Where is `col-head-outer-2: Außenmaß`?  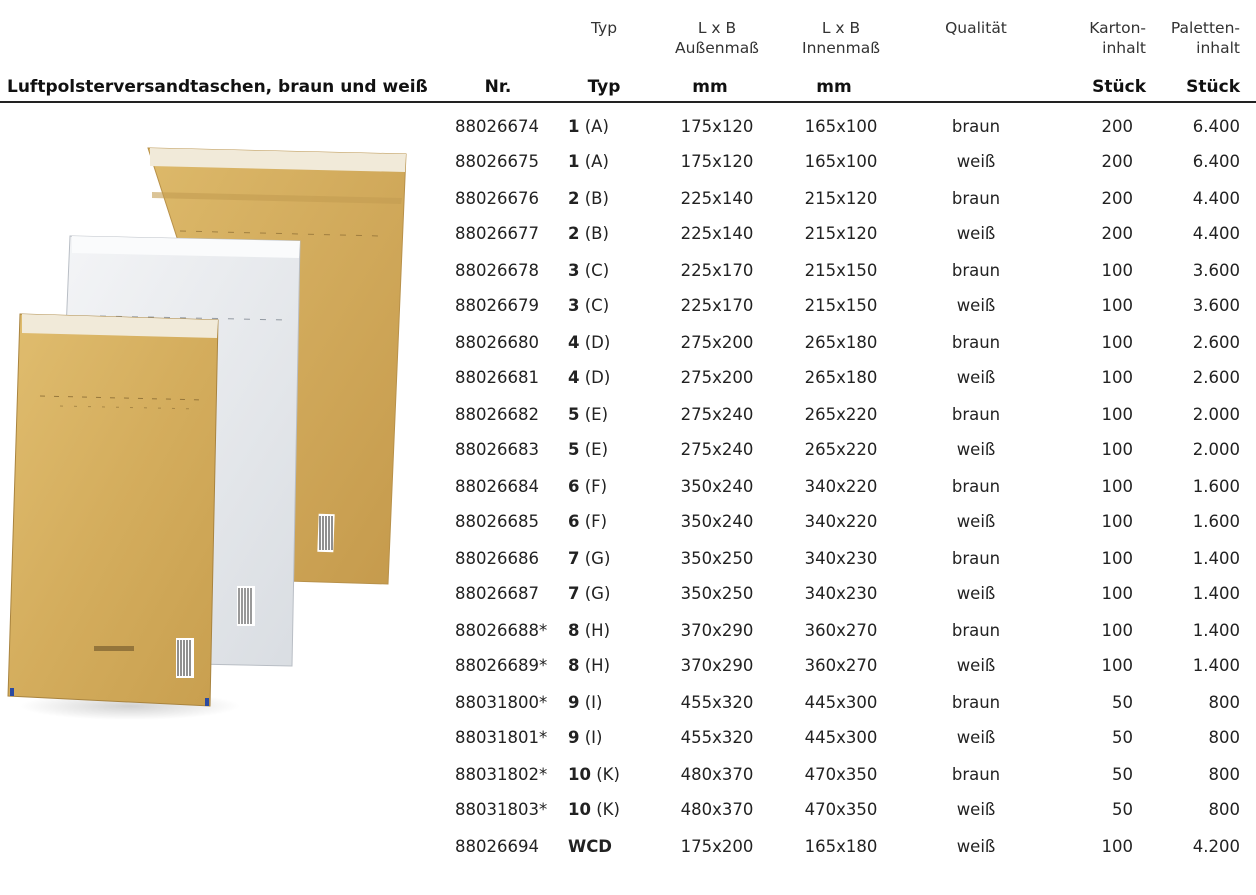
col-head-outer-2: Außenmaß is located at coordinates (717, 48).